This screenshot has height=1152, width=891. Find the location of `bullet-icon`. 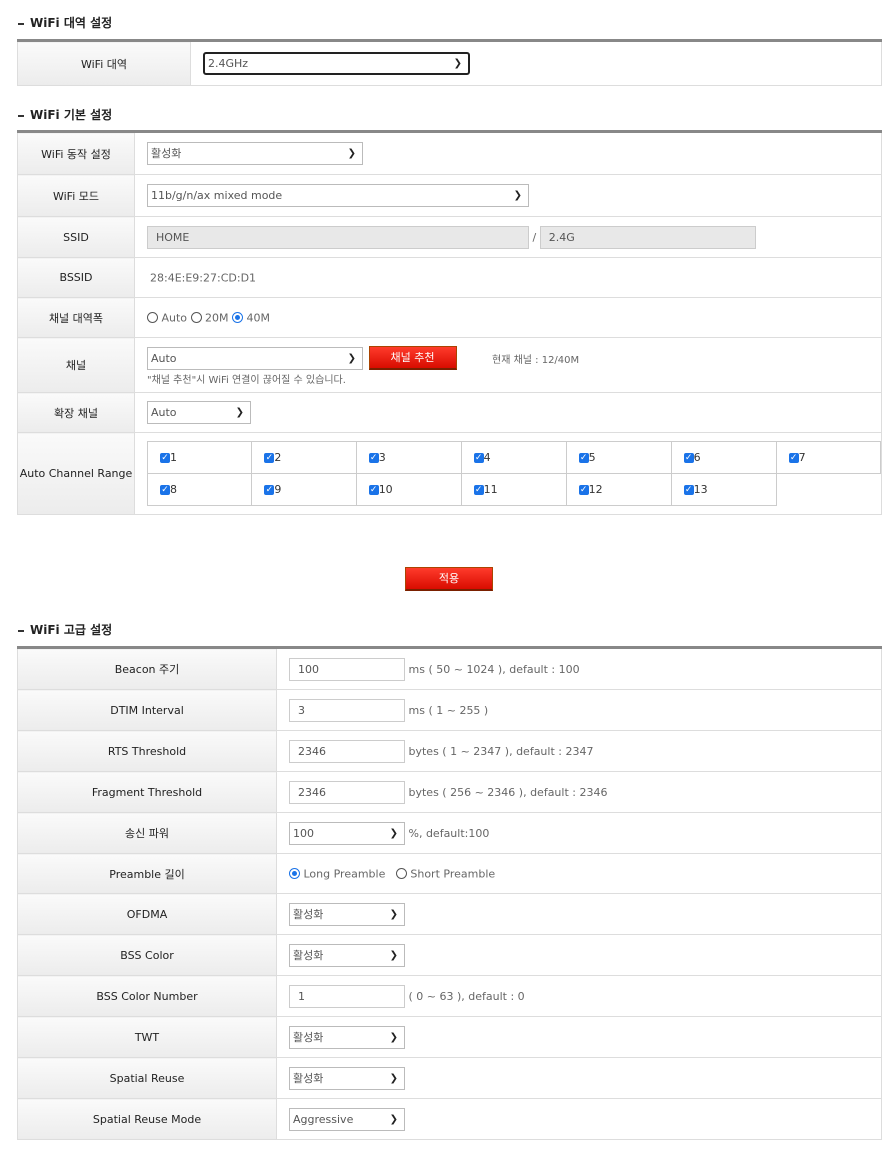

bullet-icon is located at coordinates (21, 630).